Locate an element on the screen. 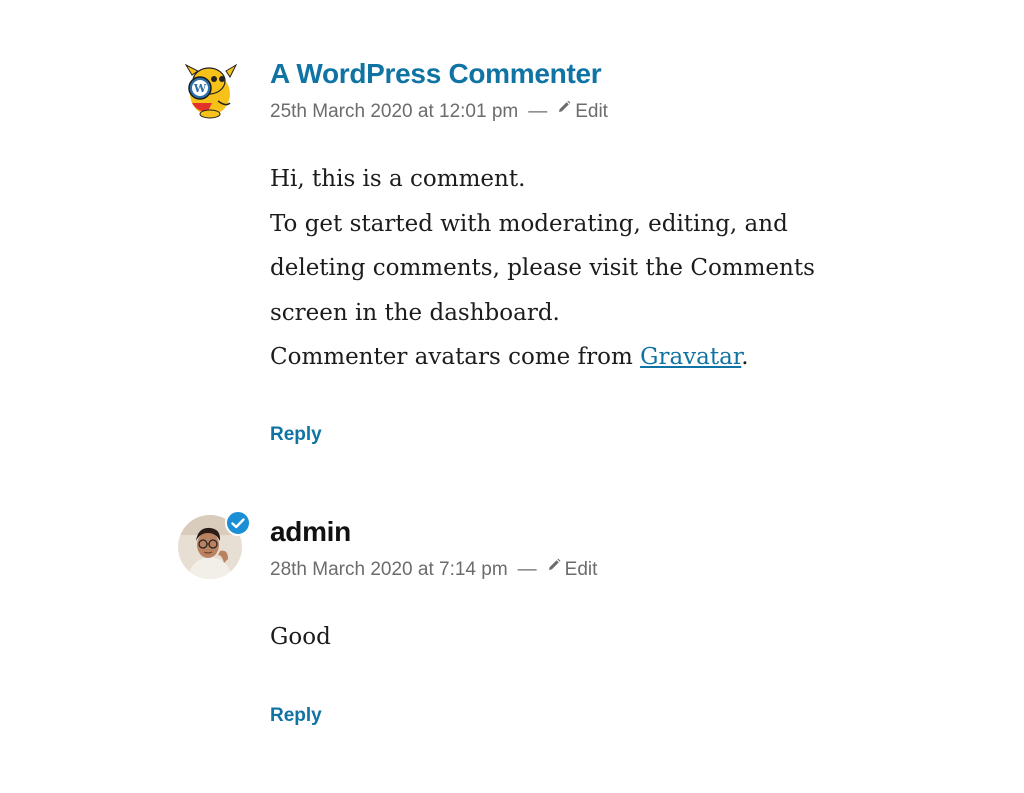 The height and width of the screenshot is (793, 1024). comment-author: admin is located at coordinates (310, 531).